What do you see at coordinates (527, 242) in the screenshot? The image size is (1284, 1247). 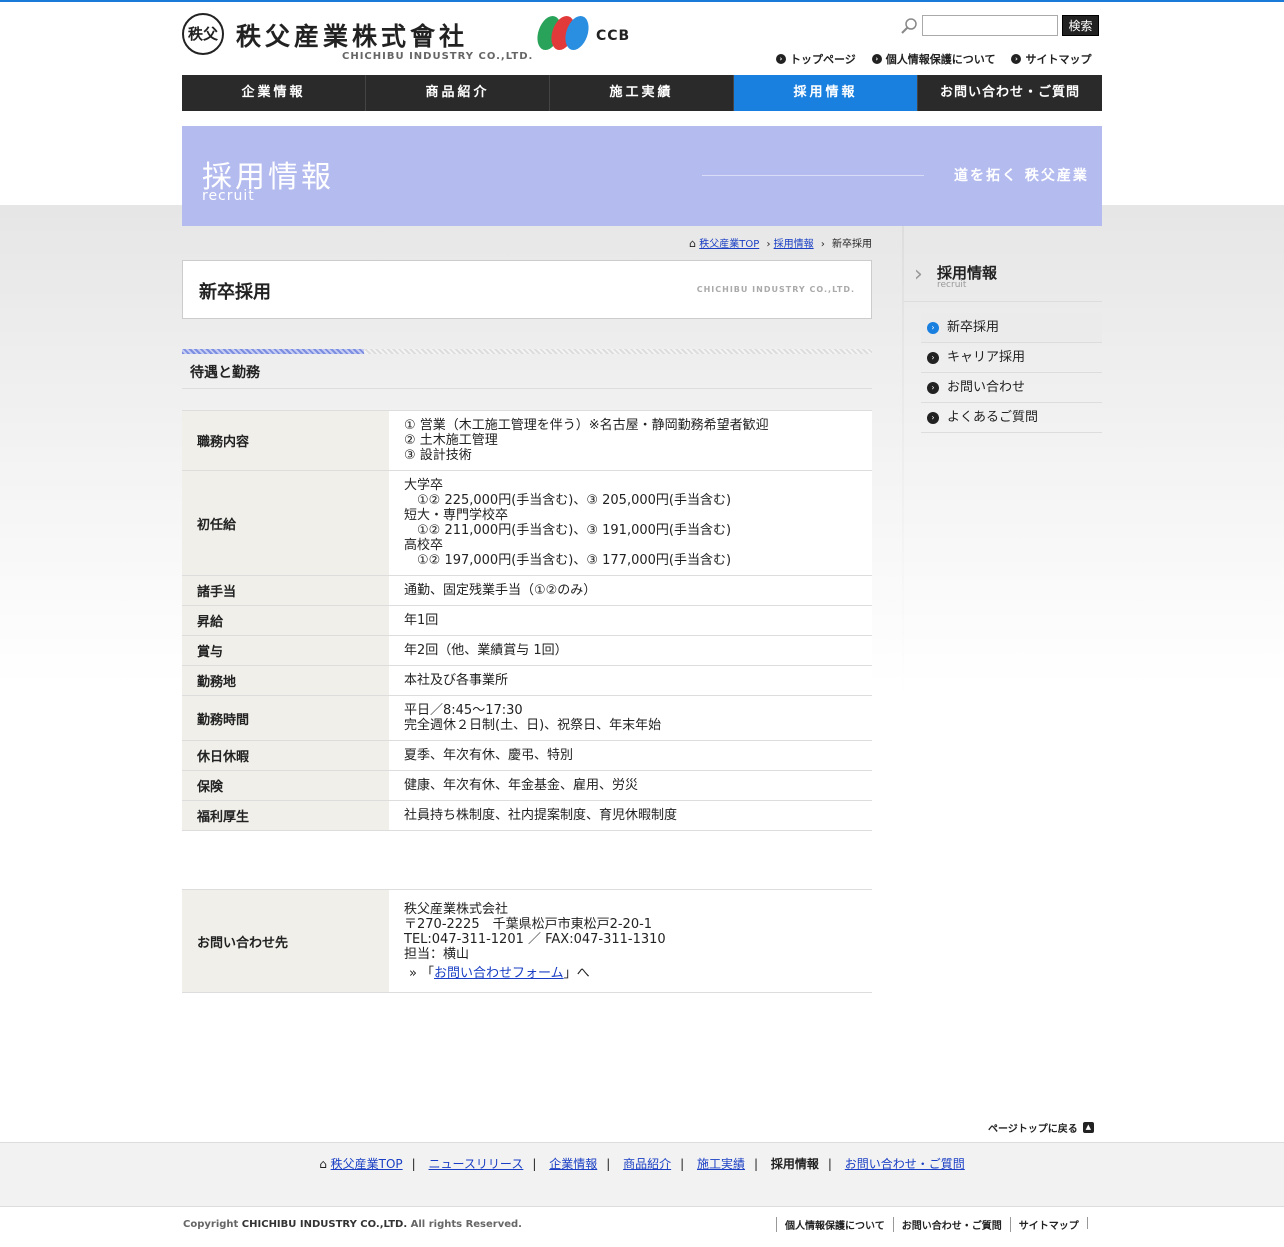 I see `breadcrumb: ⌂ 秩父産業TOP › 採用情報 › 新卒採用` at bounding box center [527, 242].